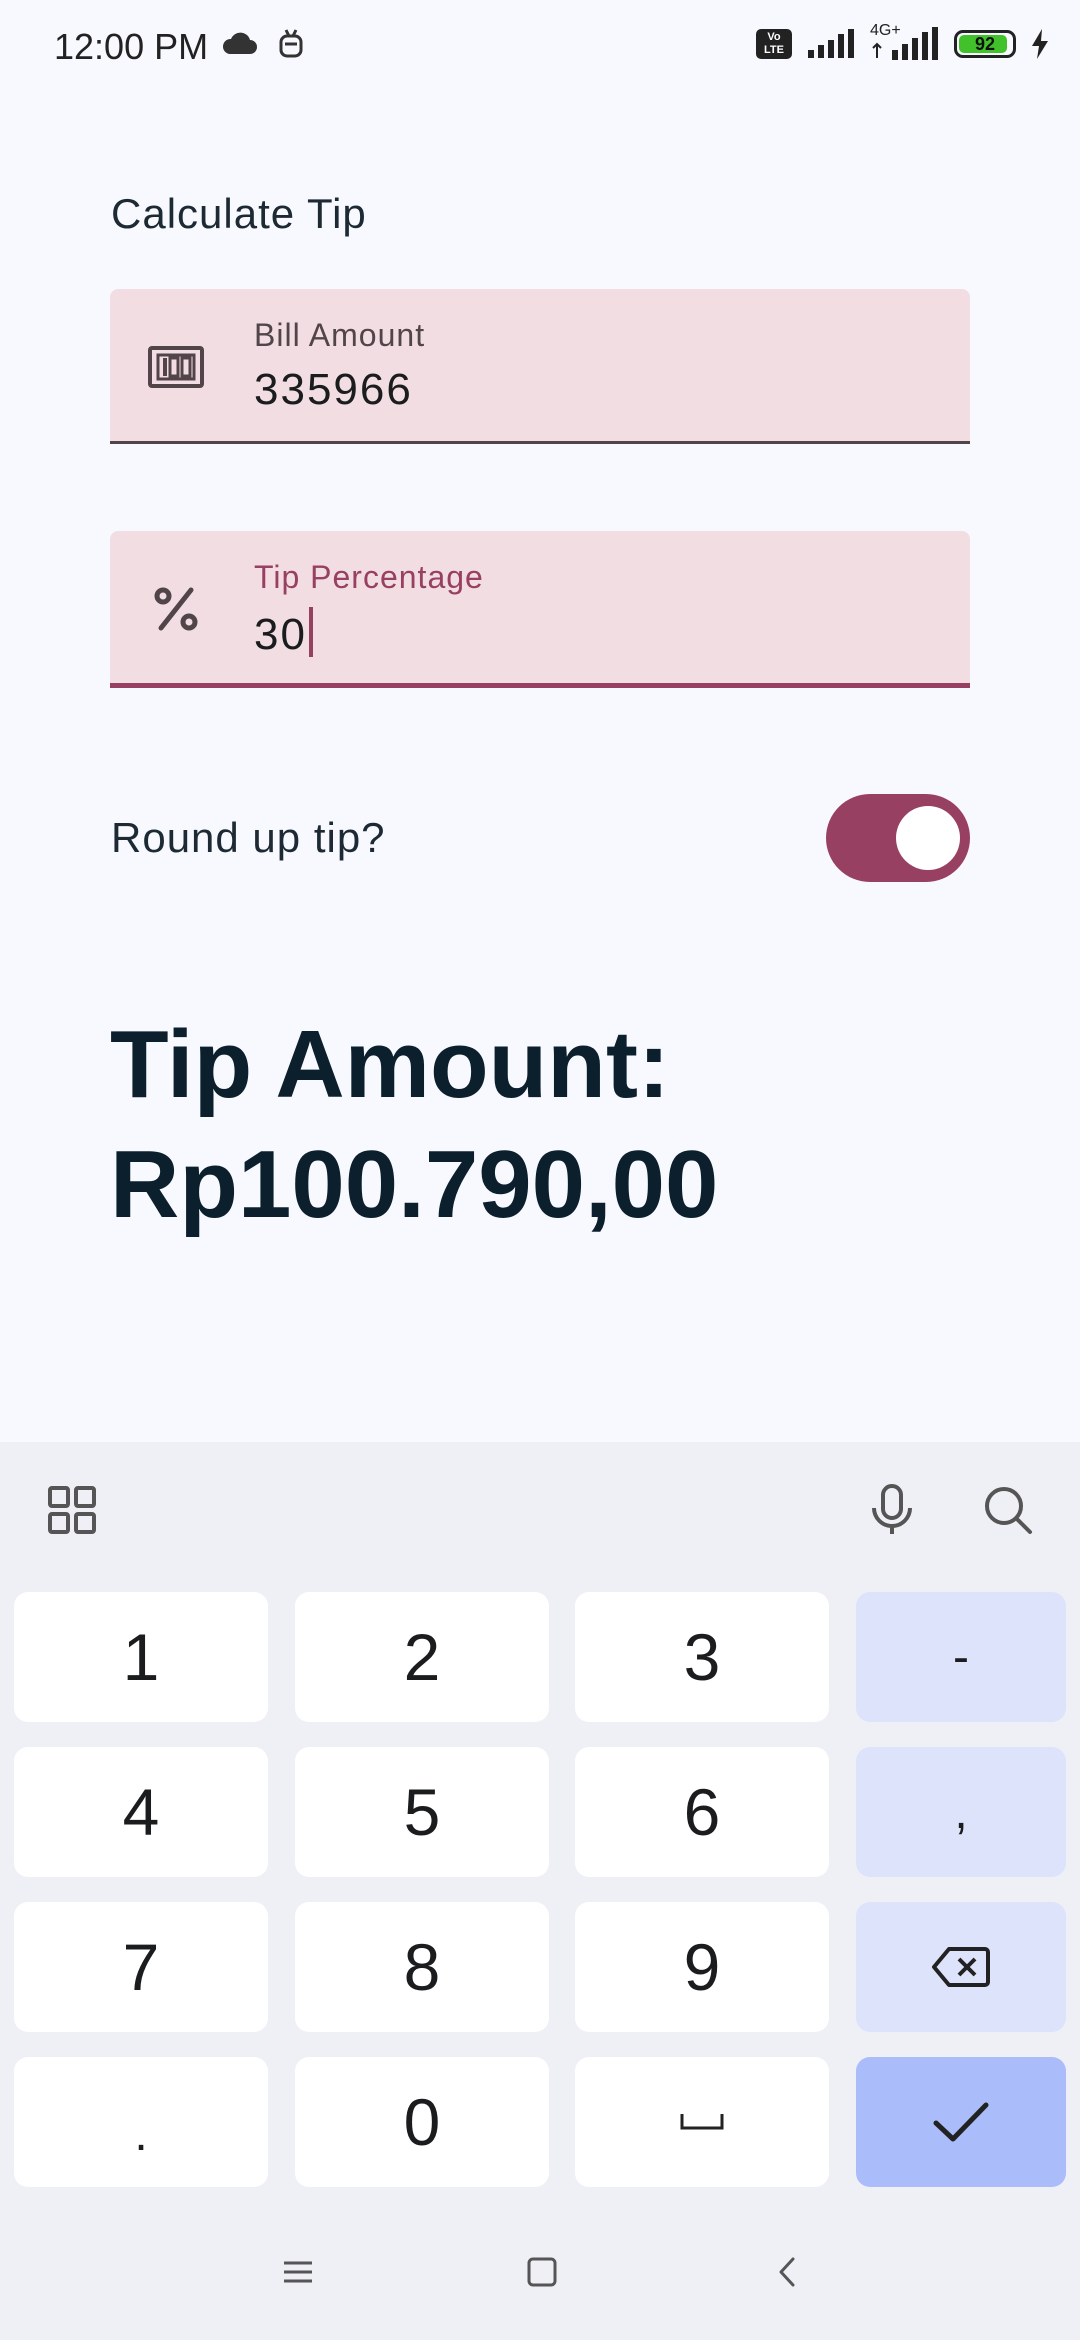  Describe the element at coordinates (422, 1967) in the screenshot. I see `key-8: 8` at that location.